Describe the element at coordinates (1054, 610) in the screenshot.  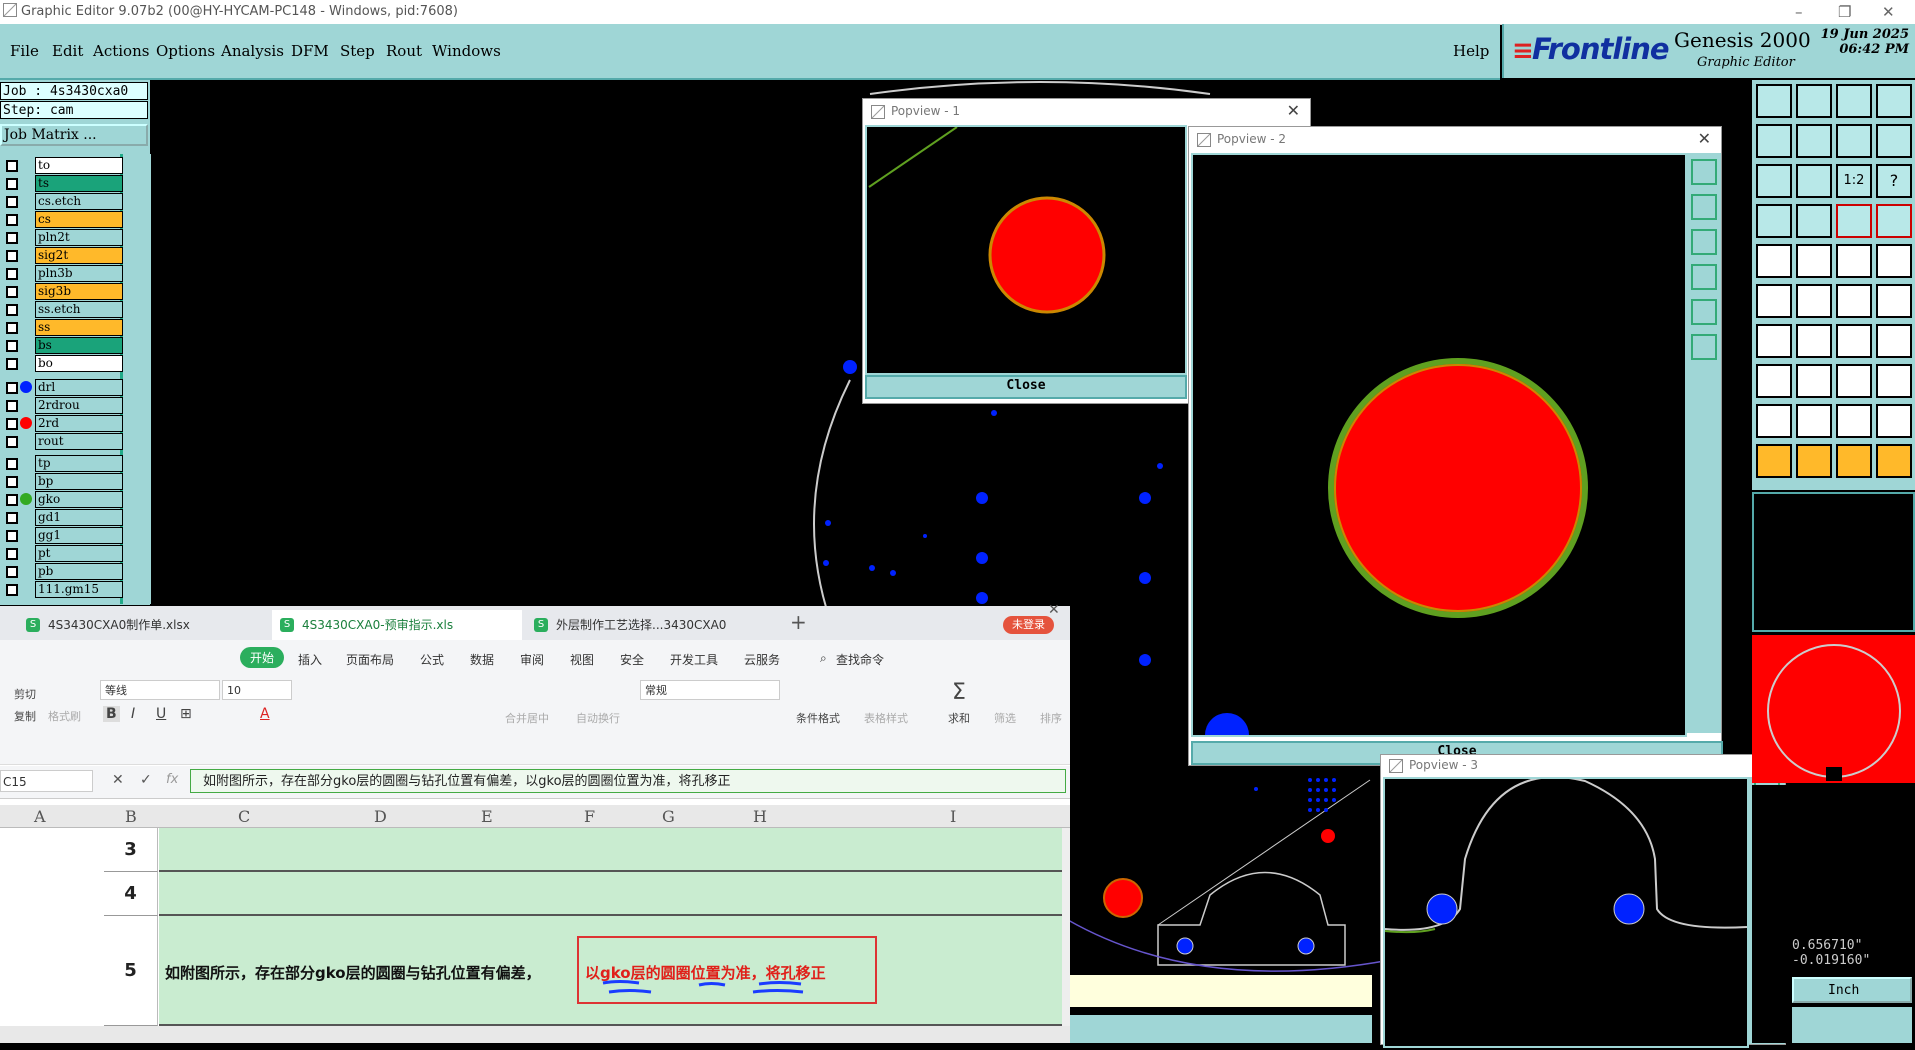
I see `sheet-close-icon: ✕` at that location.